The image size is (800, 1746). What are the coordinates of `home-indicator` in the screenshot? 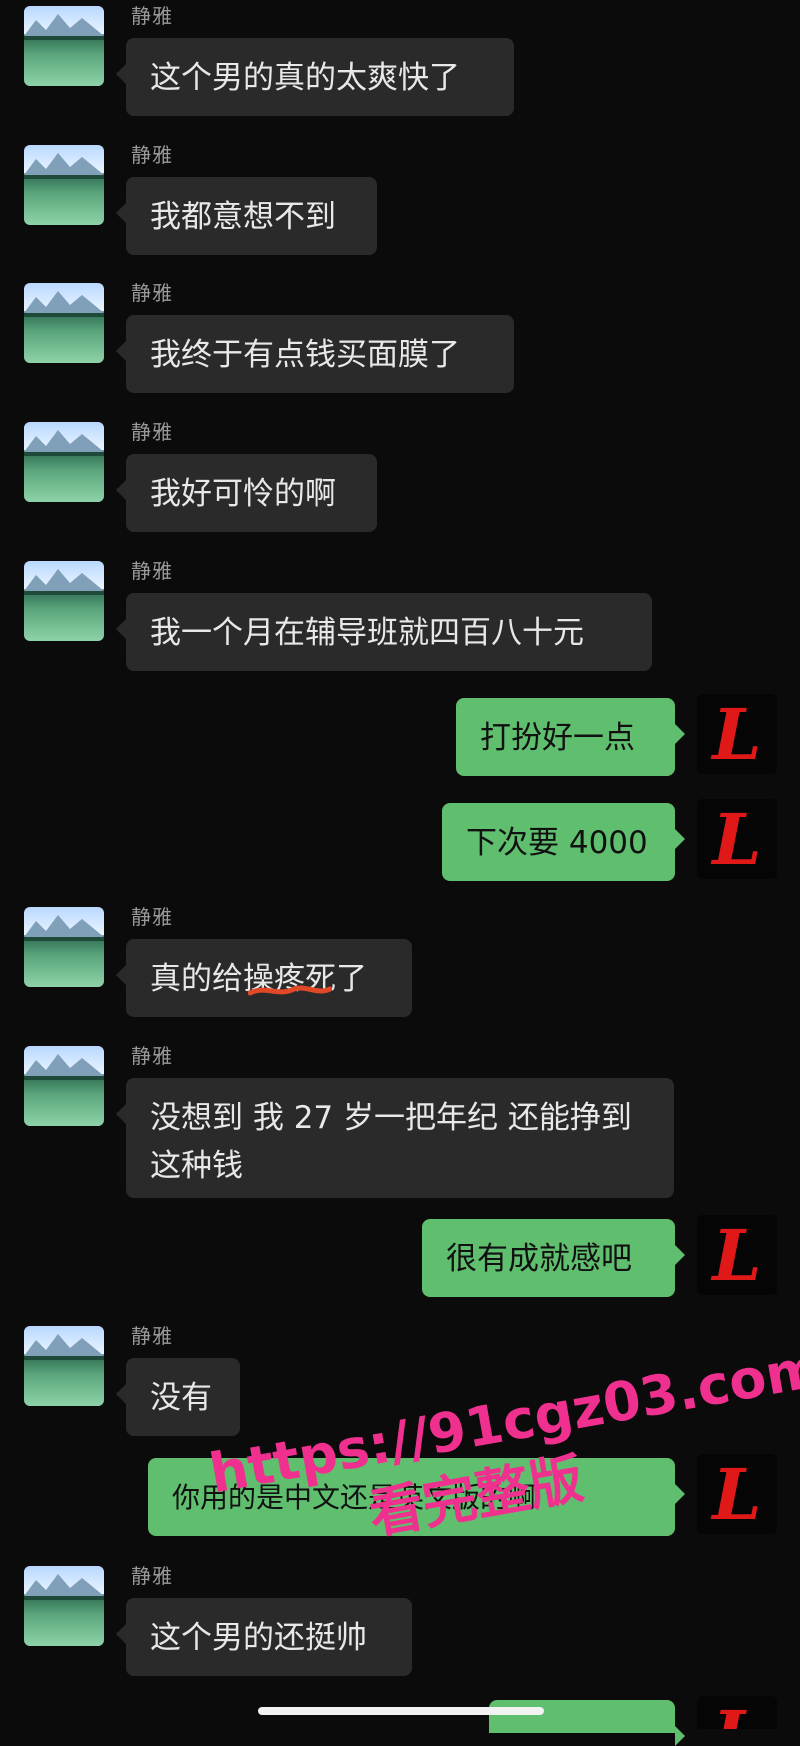 It's located at (401, 1711).